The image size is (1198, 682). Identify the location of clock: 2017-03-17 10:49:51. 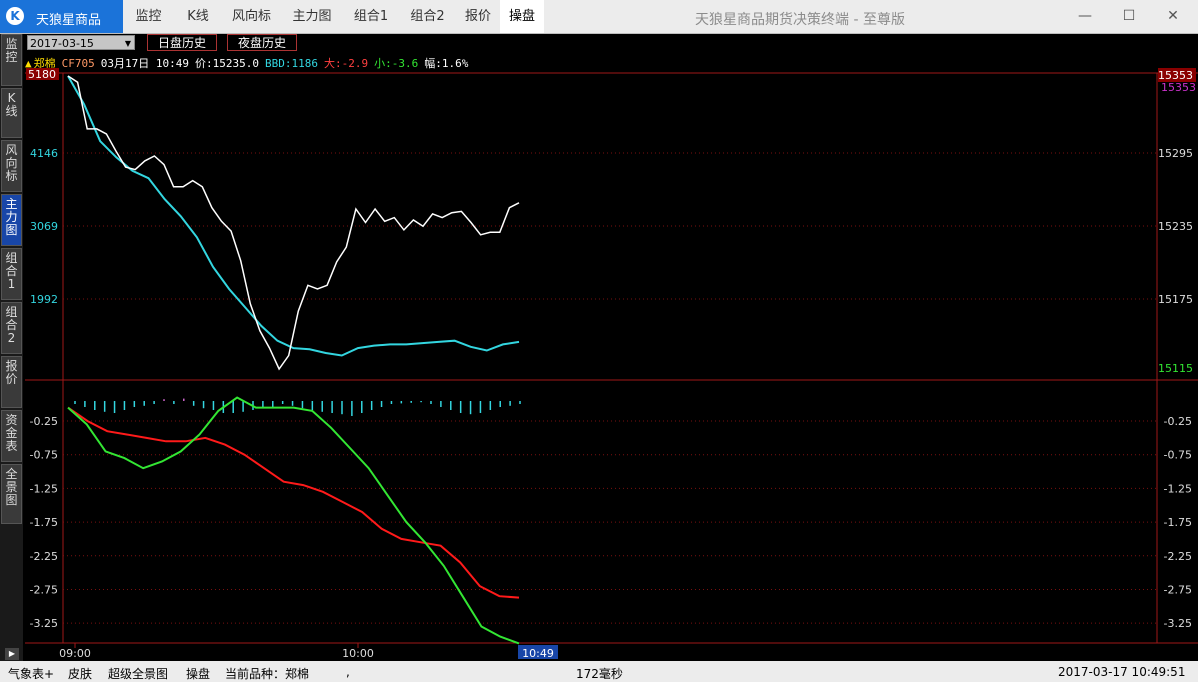
(1122, 672).